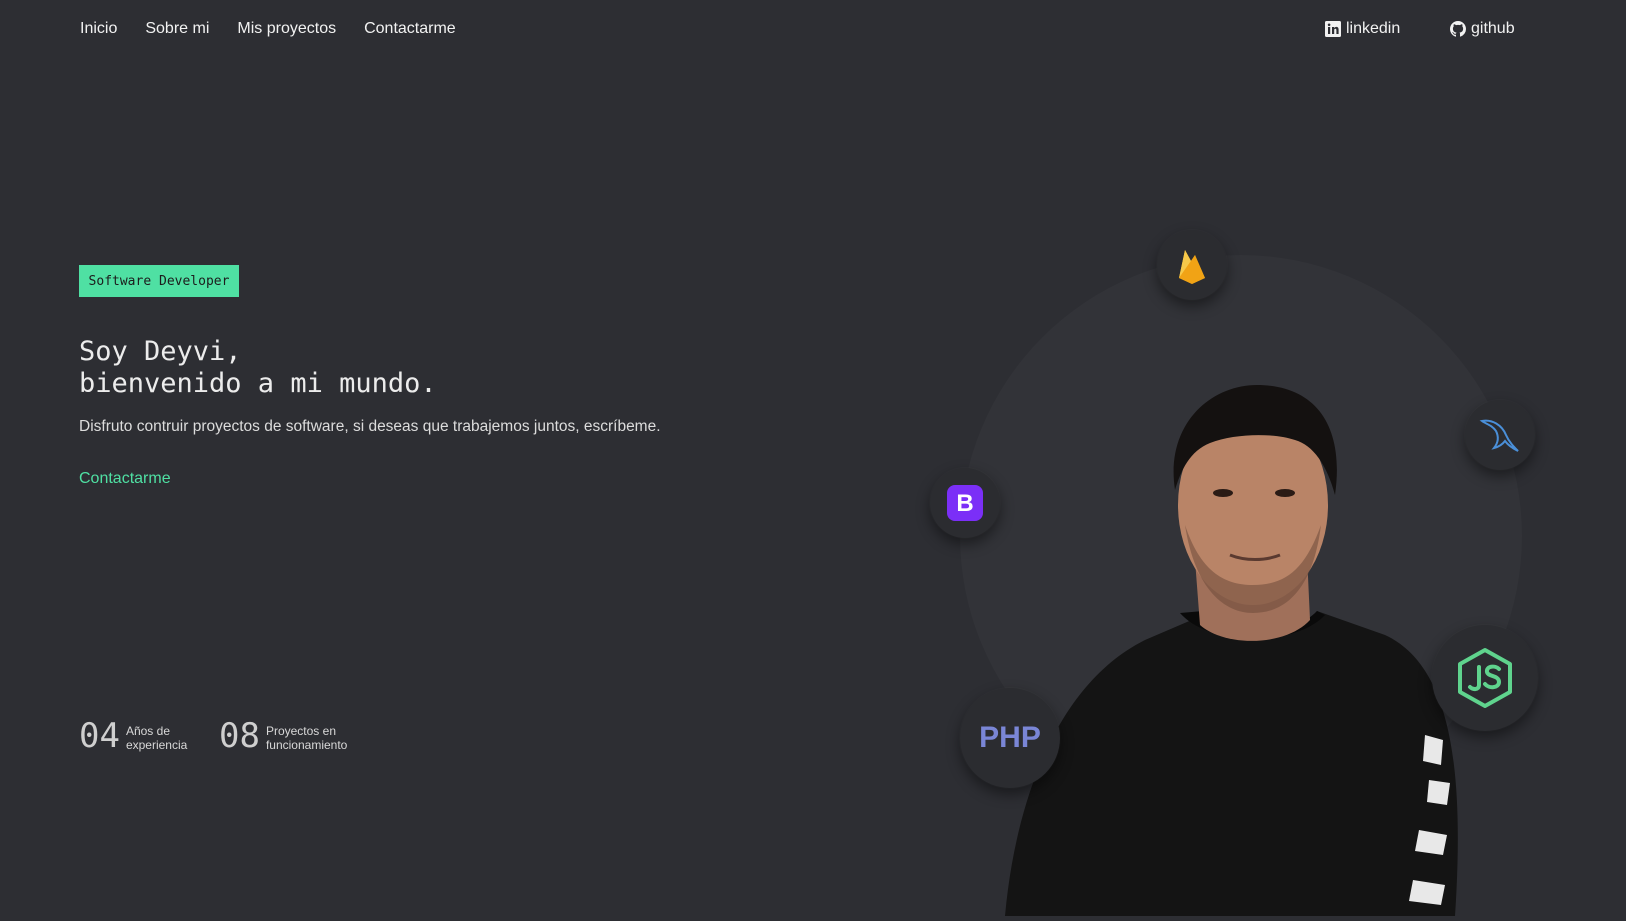  What do you see at coordinates (177, 29) in the screenshot?
I see `nav-link-sobre-mi: Sobre mi` at bounding box center [177, 29].